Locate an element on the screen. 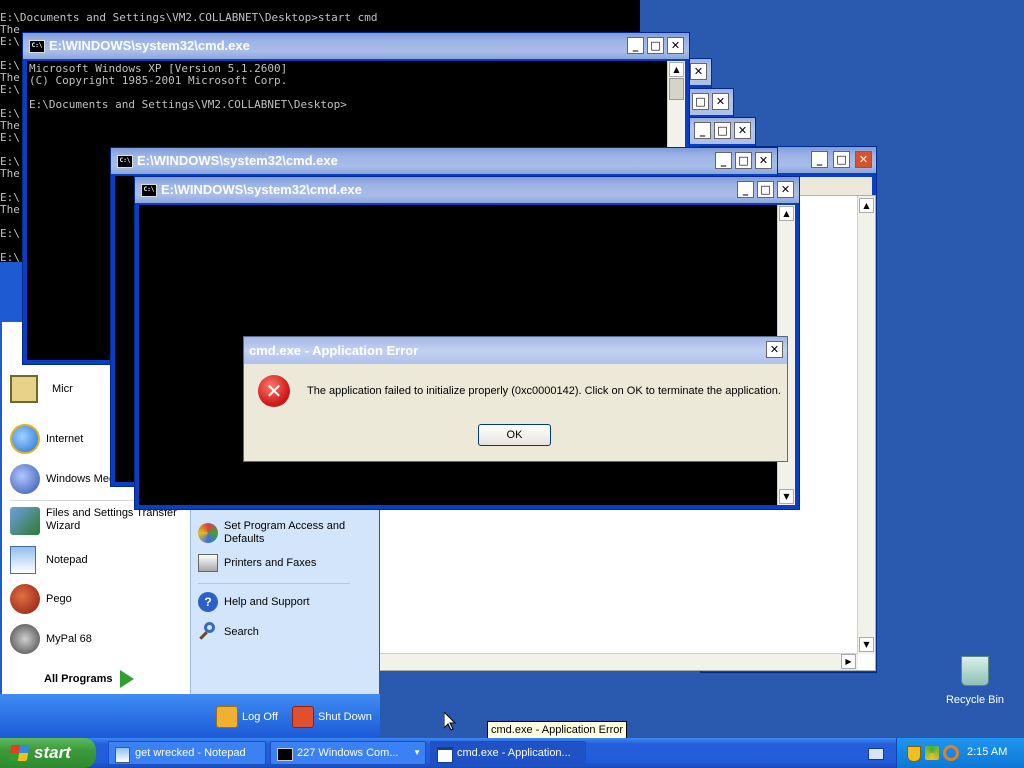 This screenshot has width=1024, height=768. recycle-bin-icon is located at coordinates (975, 671).